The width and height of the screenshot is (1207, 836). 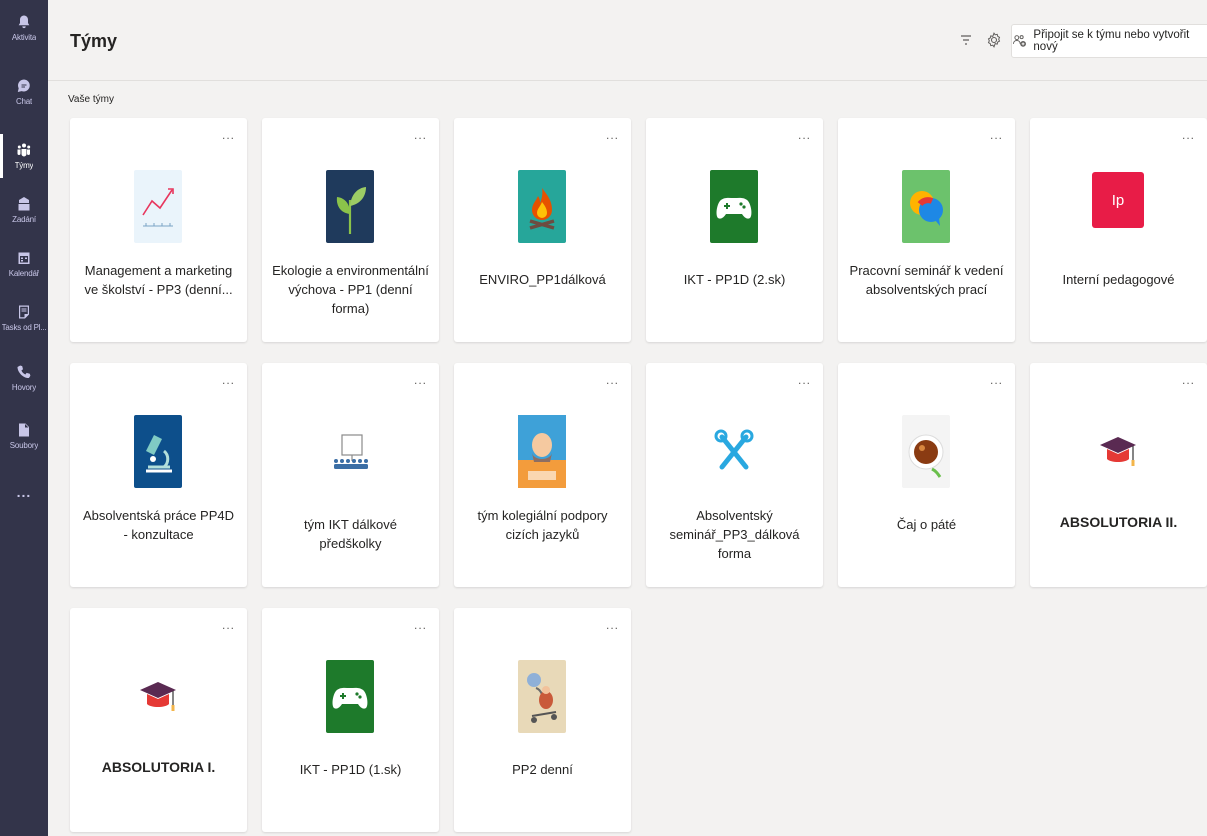 I want to click on rail-item-teams: Týmy, so click(x=24, y=156).